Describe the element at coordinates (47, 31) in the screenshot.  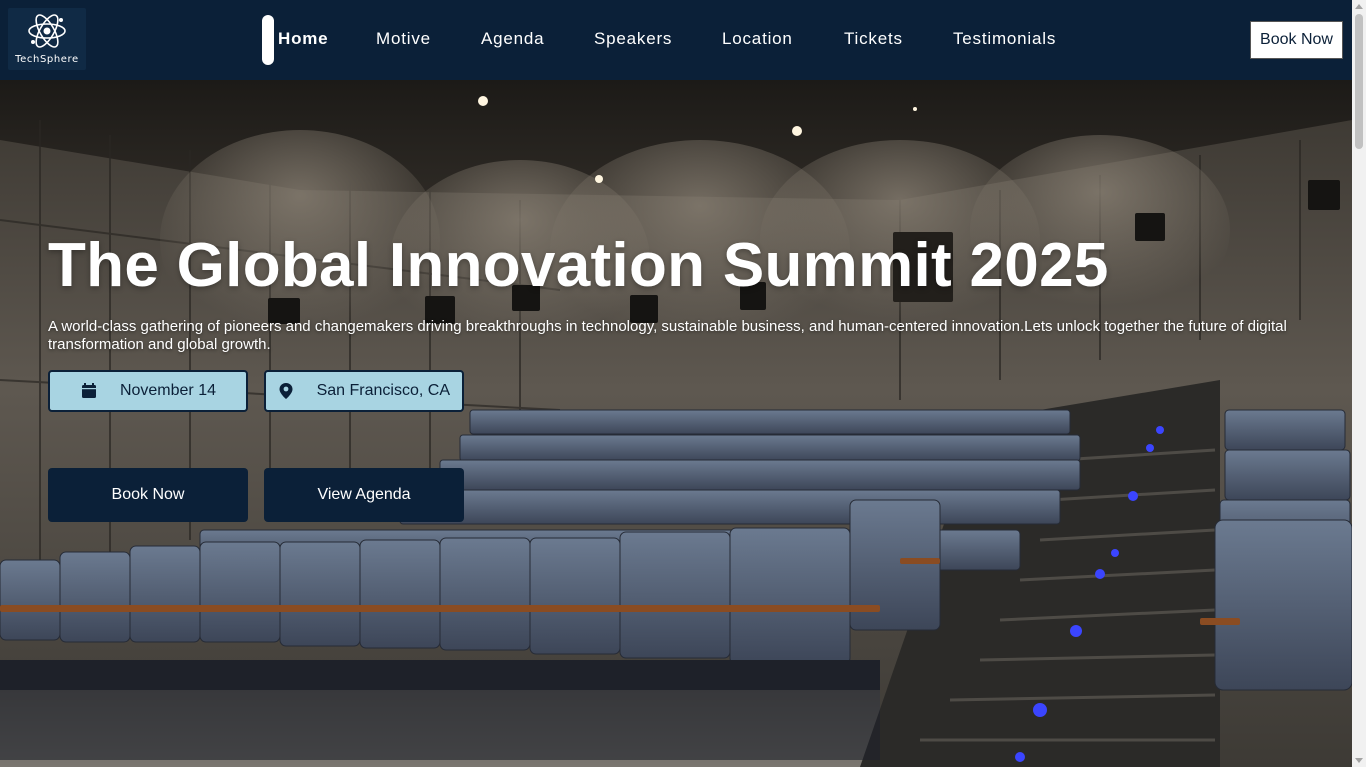
I see `atom-icon` at that location.